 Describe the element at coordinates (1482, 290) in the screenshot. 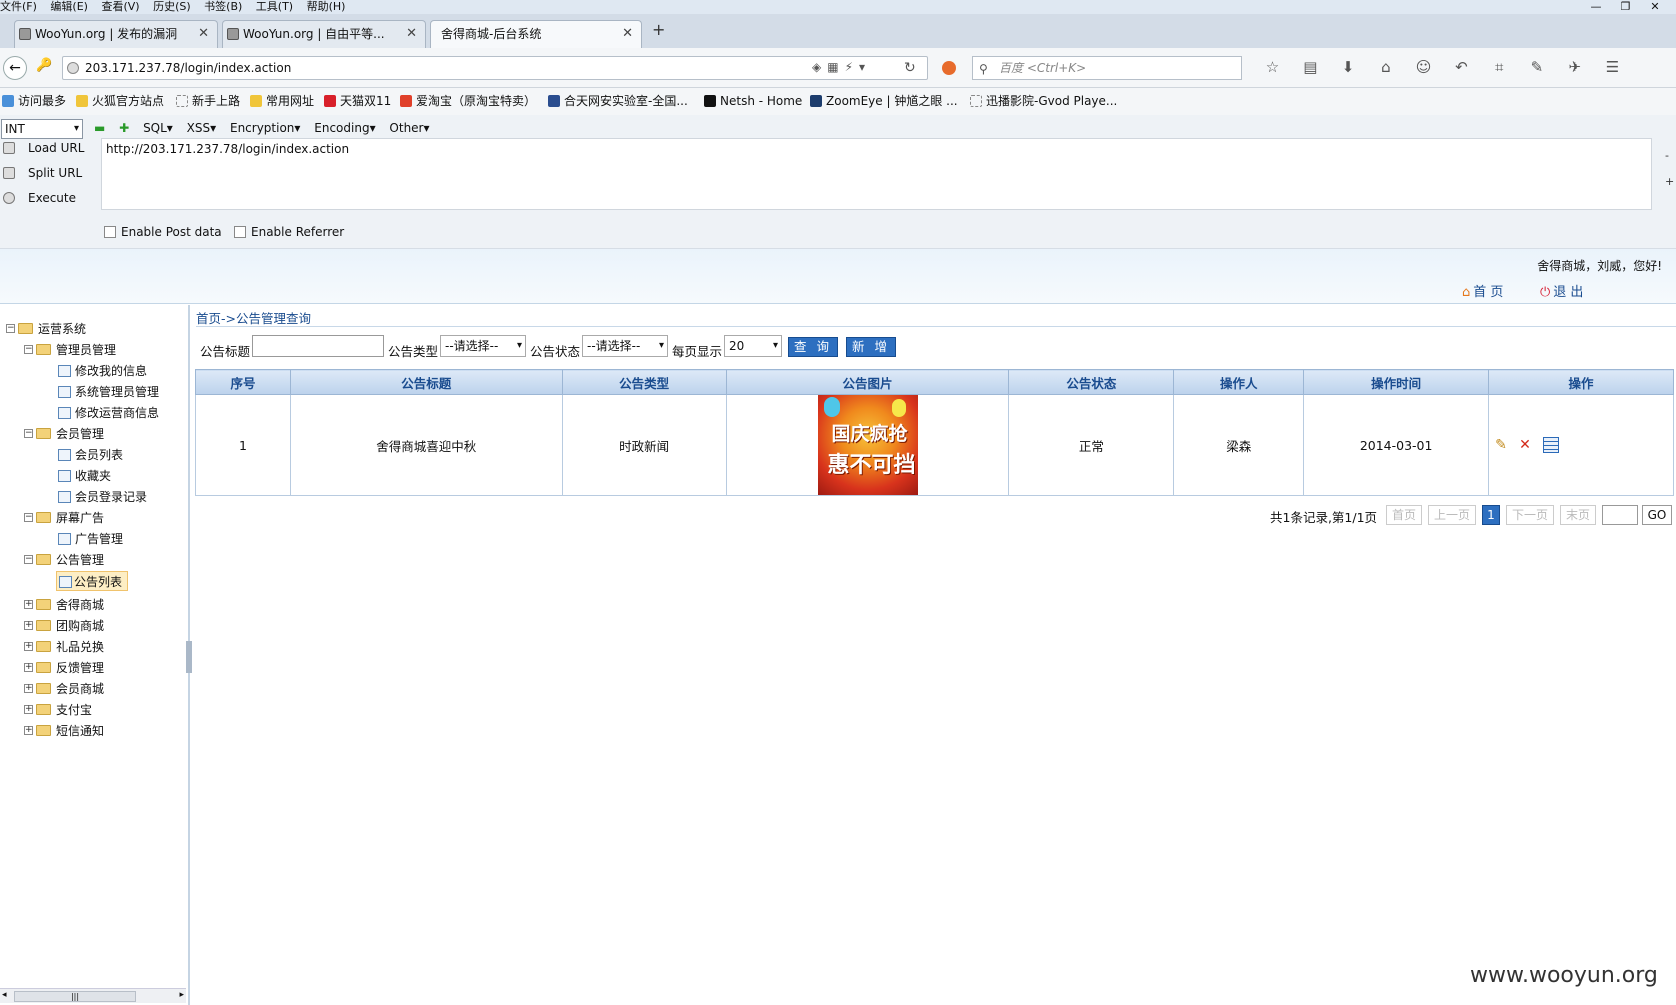

I see `home-link: ⌂ 首 页` at that location.